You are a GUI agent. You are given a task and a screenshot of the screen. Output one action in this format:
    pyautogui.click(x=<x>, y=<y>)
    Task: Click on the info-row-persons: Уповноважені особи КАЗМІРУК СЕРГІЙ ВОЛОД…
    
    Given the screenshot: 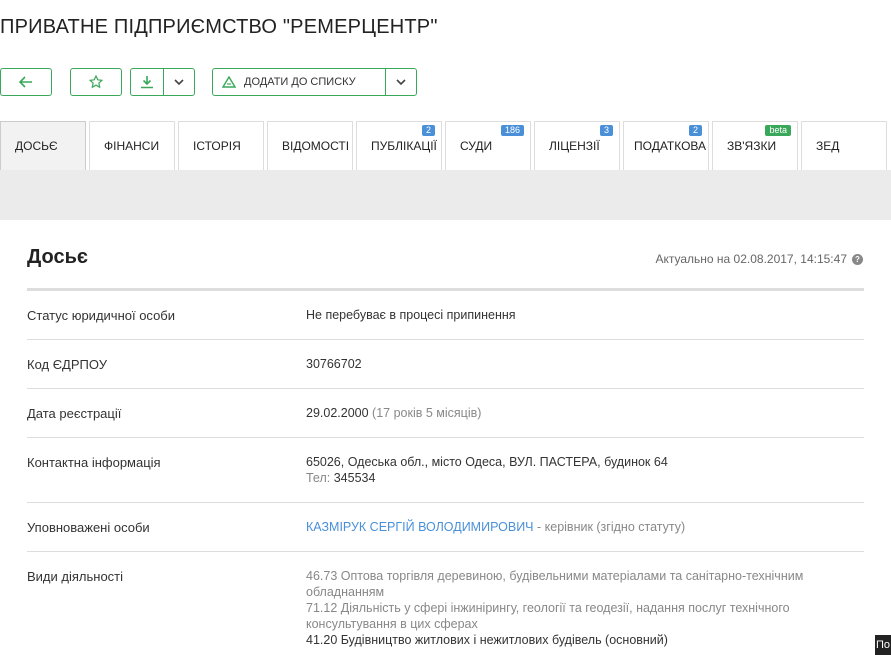 What is the action you would take?
    pyautogui.click(x=445, y=527)
    